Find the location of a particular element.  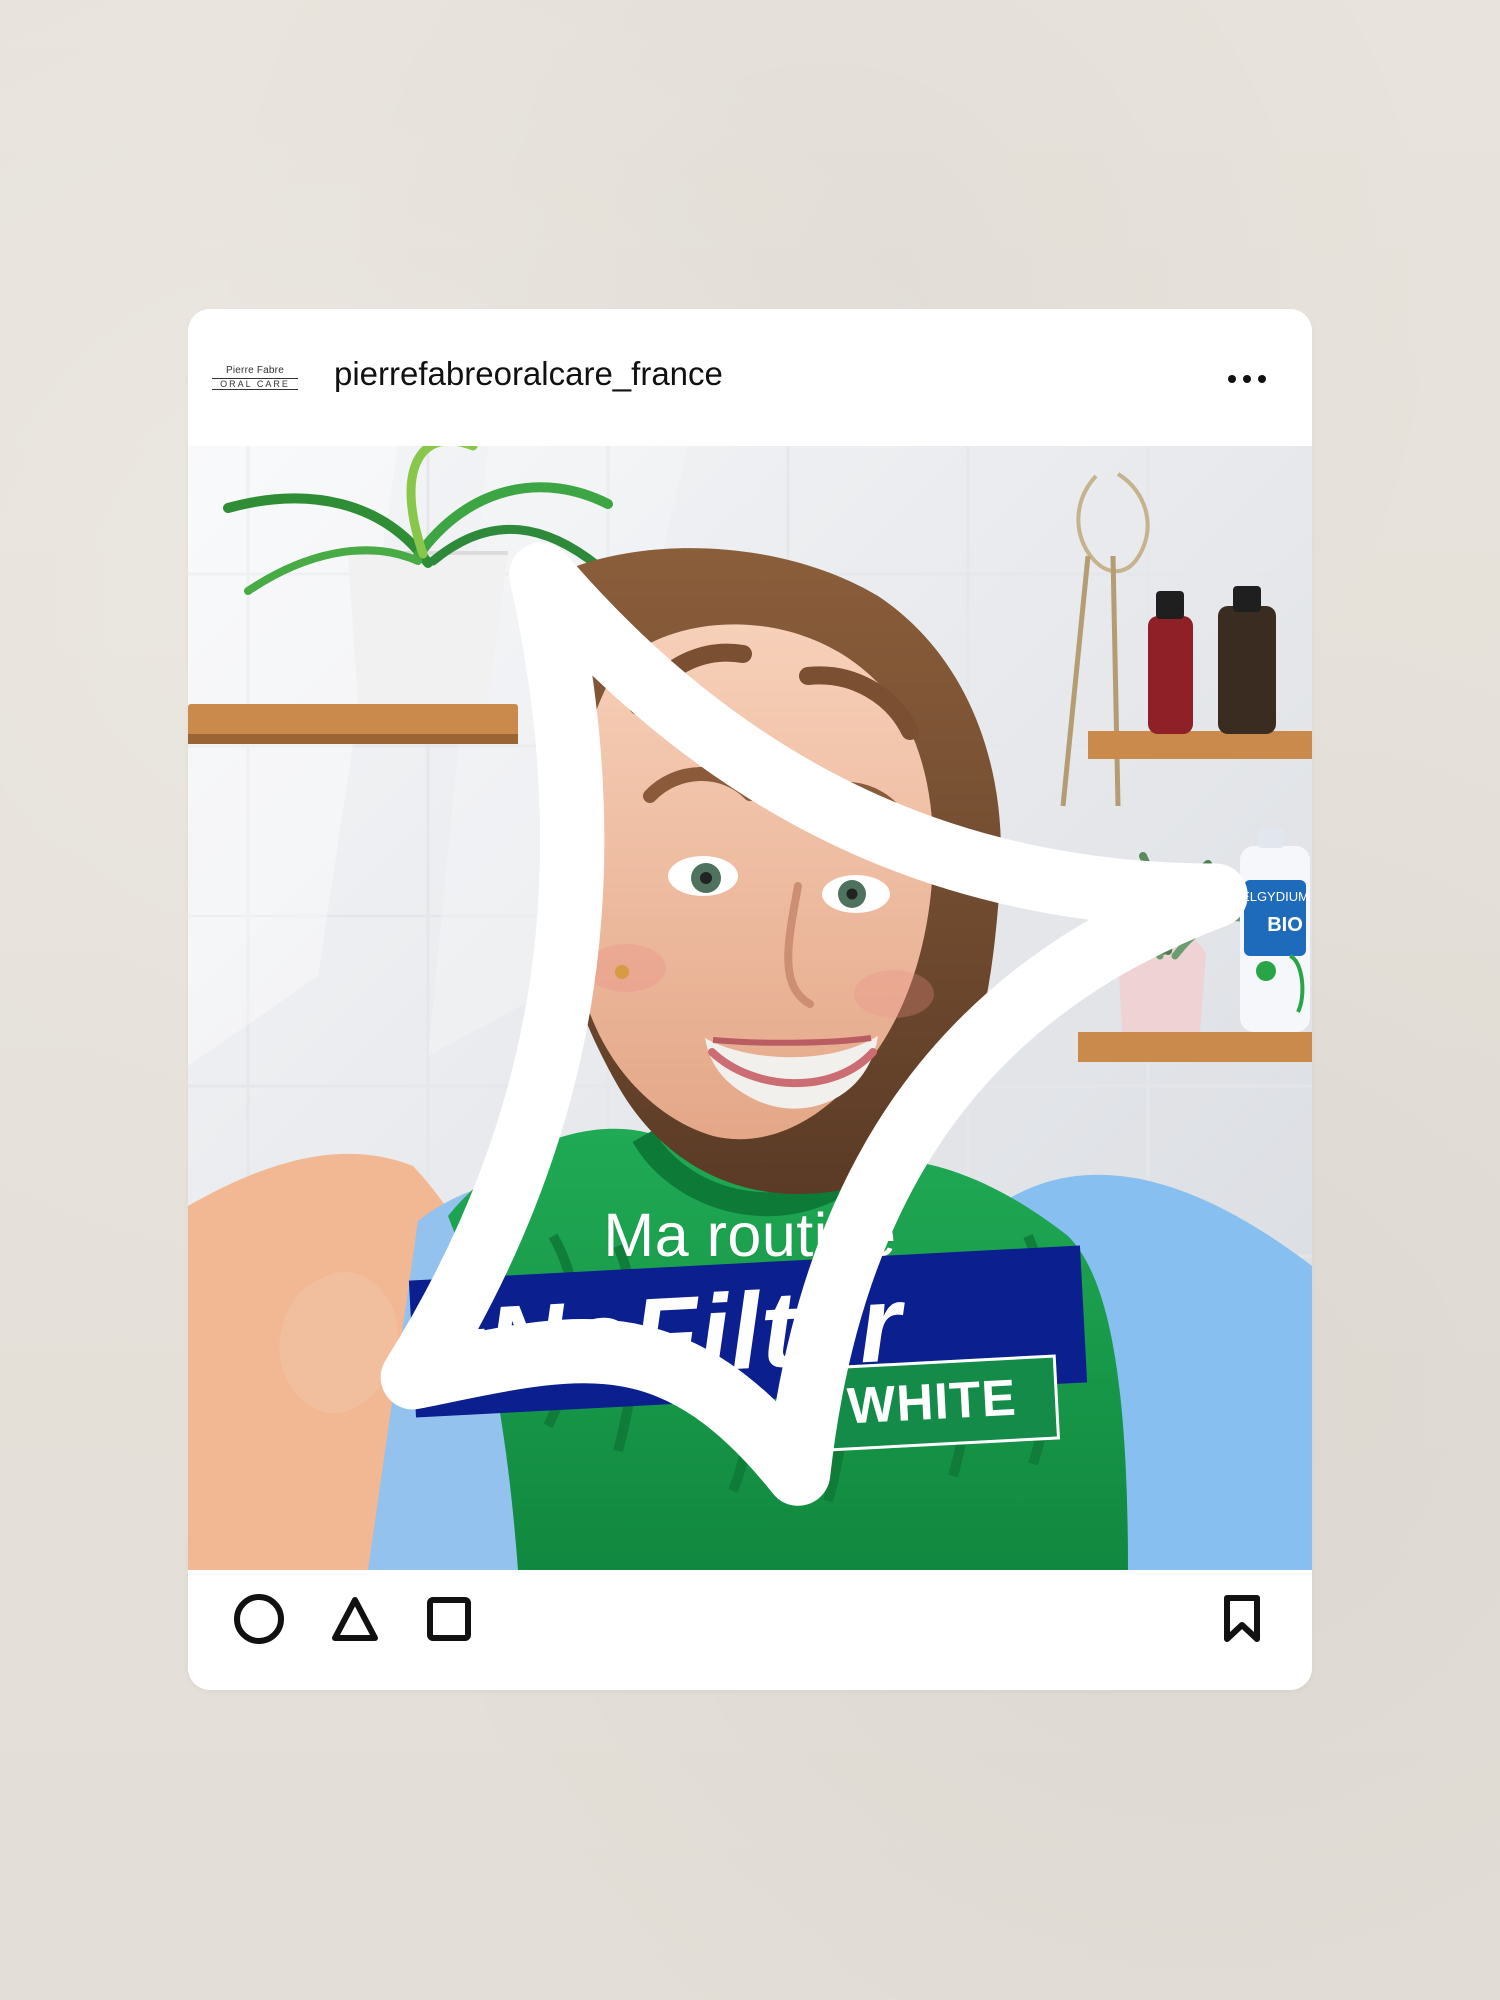

more-dots-icon is located at coordinates (1250, 378).